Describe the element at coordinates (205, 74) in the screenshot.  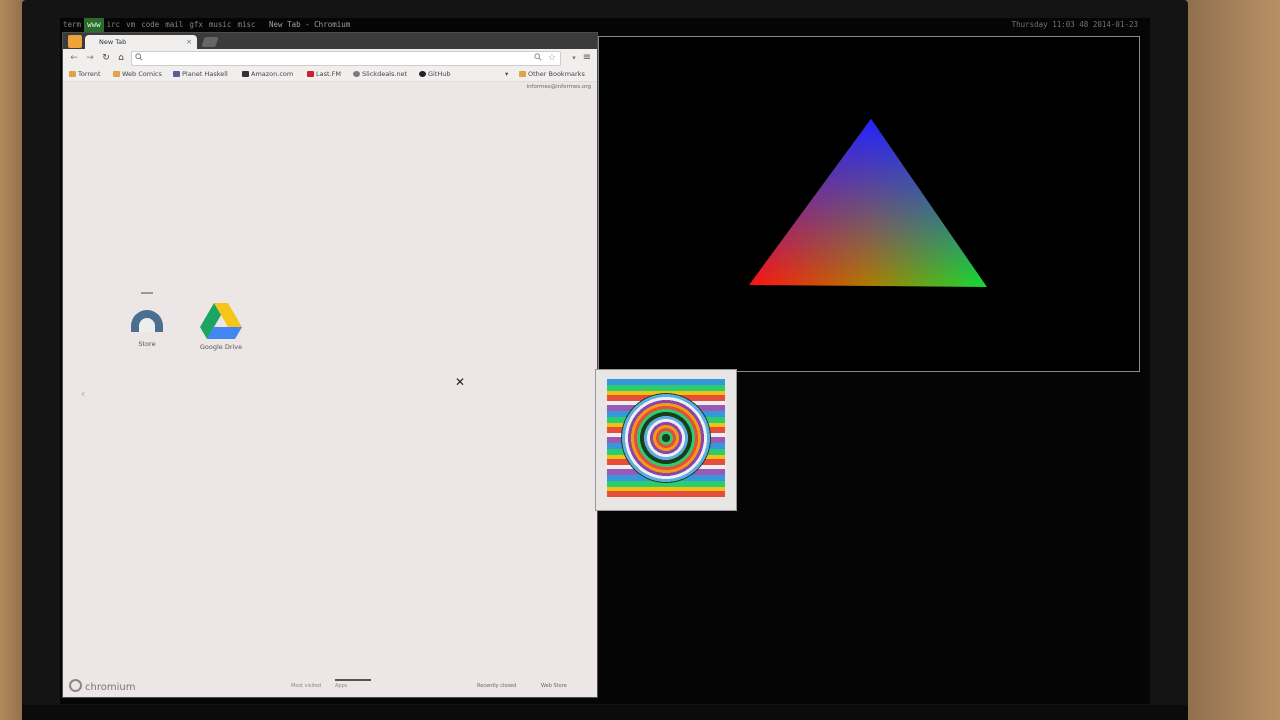
I see `bookmark-label: Planet Haskell` at that location.